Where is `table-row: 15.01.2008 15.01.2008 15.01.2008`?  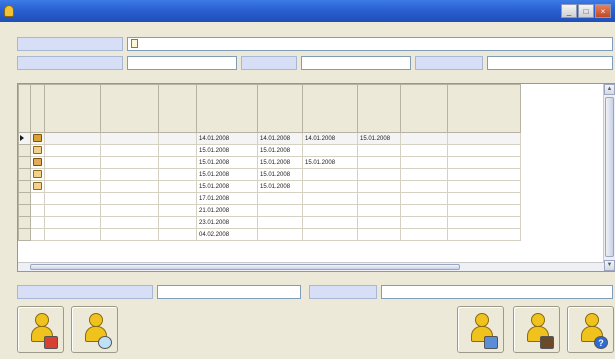
table-row: 15.01.2008 15.01.2008 15.01.2008 is located at coordinates (269, 162).